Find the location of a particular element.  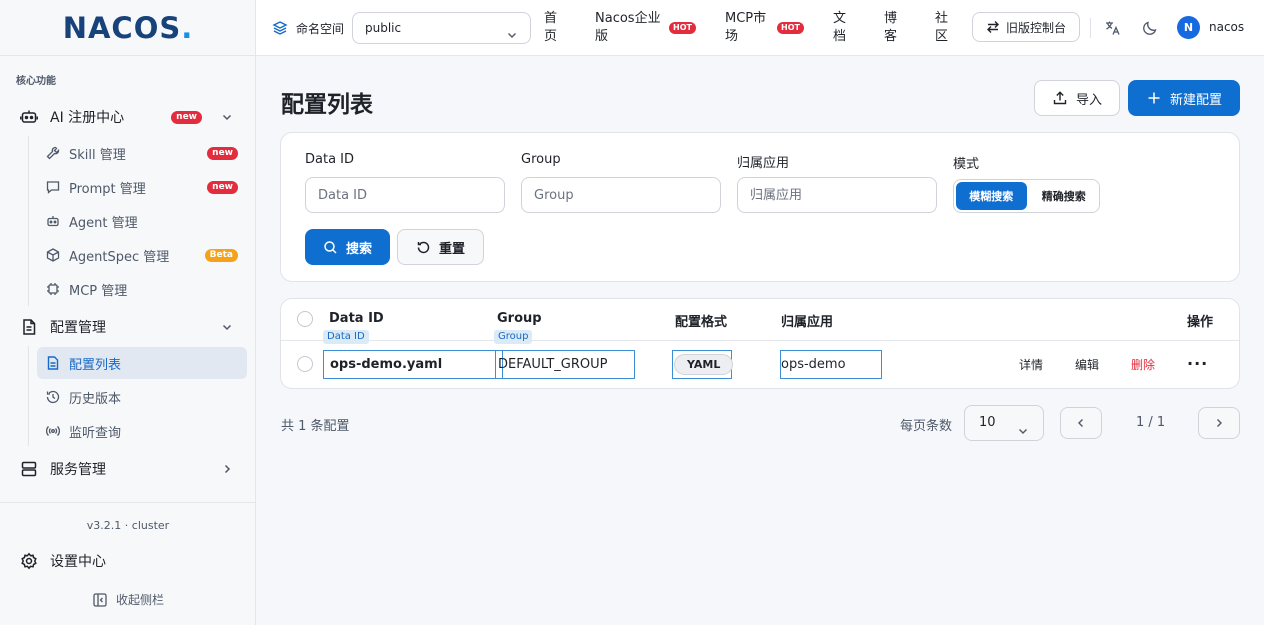

swap-icon is located at coordinates (993, 27).